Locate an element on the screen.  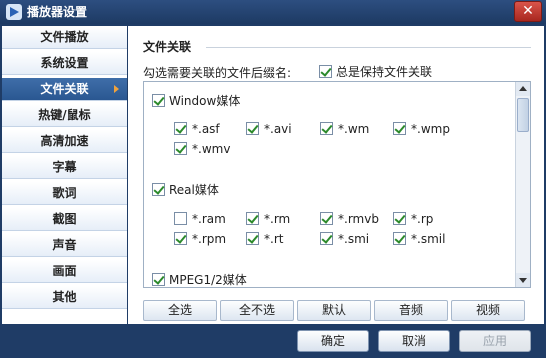
sidebar-item-hotkey-mouse: 热键/鼠标 is located at coordinates (64, 115).